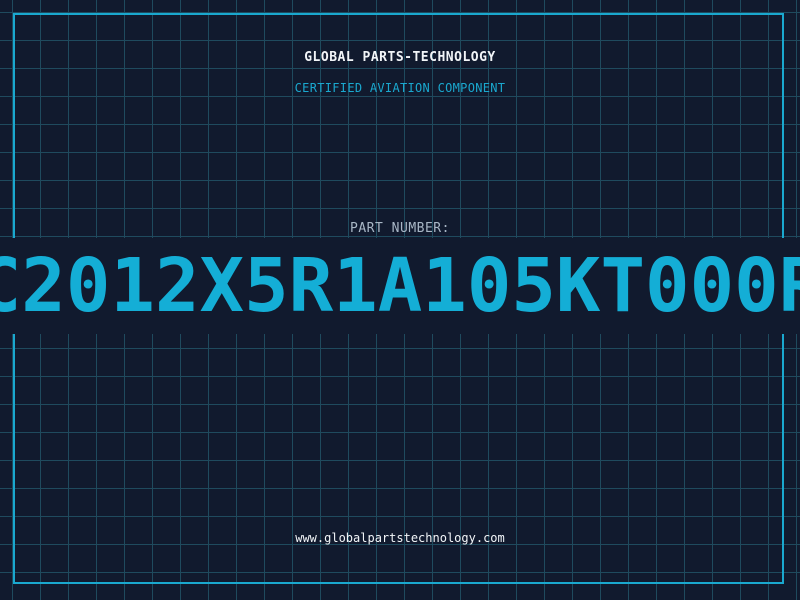 Image resolution: width=800 pixels, height=600 pixels. I want to click on part-number-value: C2012X5R1A105KT000R, so click(400, 286).